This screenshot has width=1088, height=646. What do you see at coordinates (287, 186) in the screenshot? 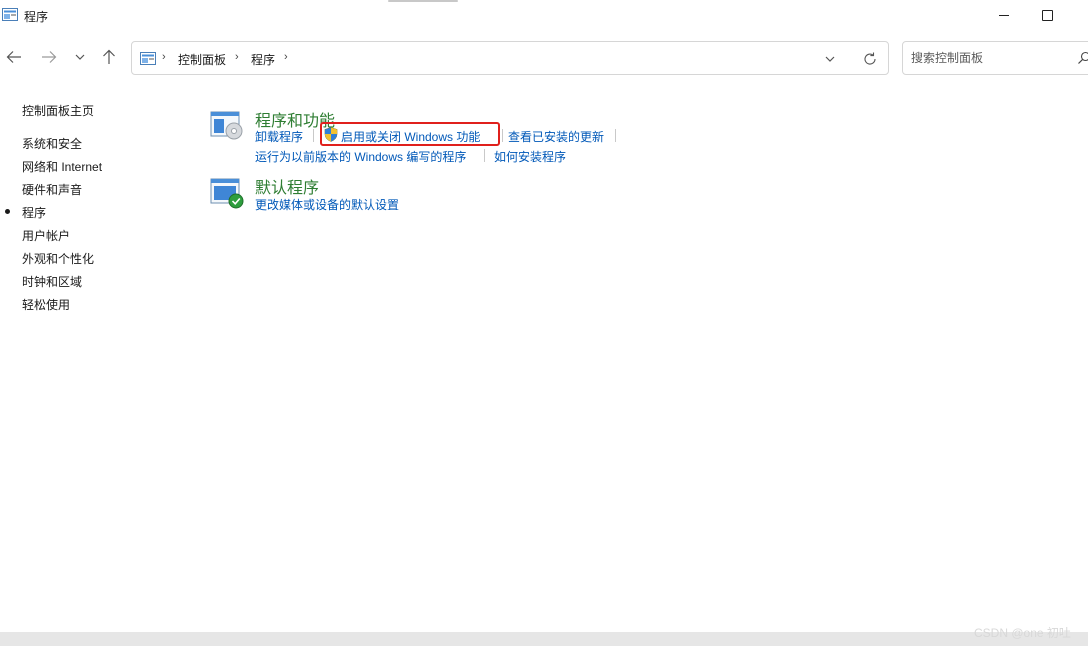
I see `category-title-default-programs: 默认程序` at bounding box center [287, 186].